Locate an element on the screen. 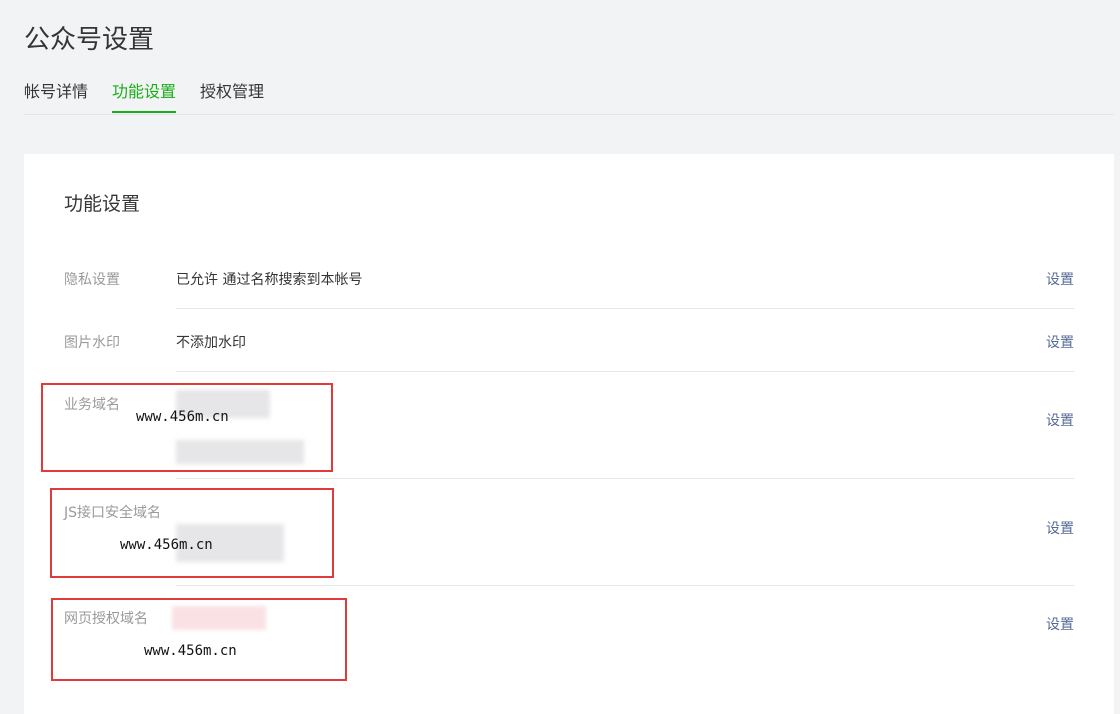  settings-row-privacy: 隐私设置 已允许 通过名称搜索到本帐号 设置 is located at coordinates (569, 278).